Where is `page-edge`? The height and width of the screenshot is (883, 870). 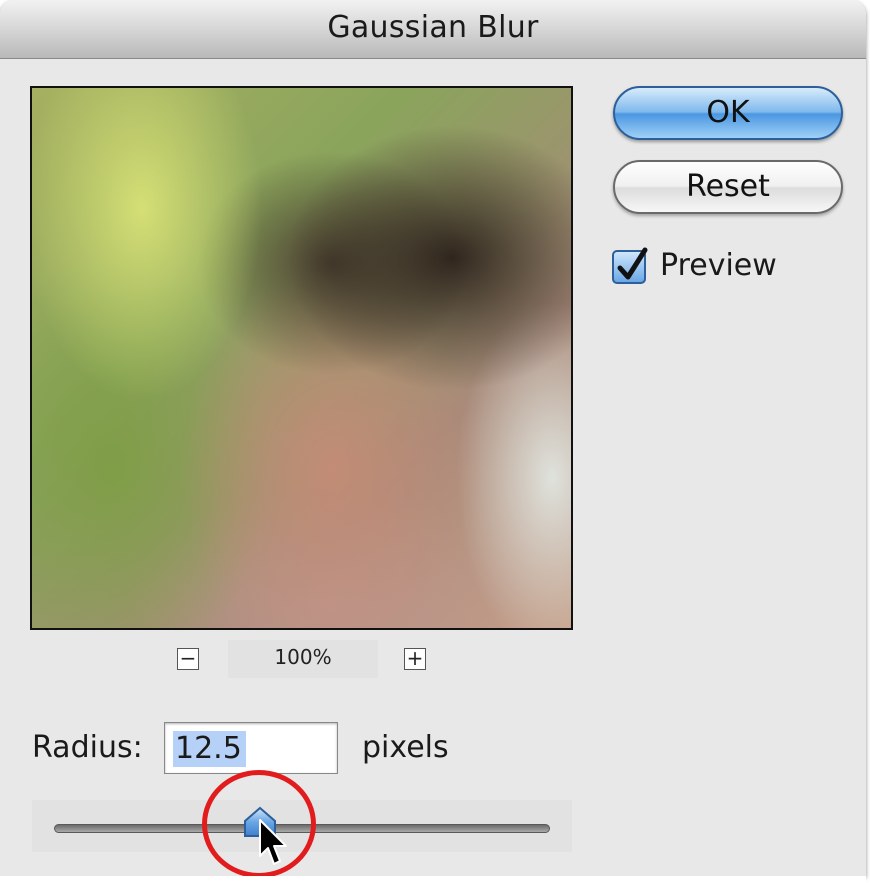
page-edge is located at coordinates (433, 879).